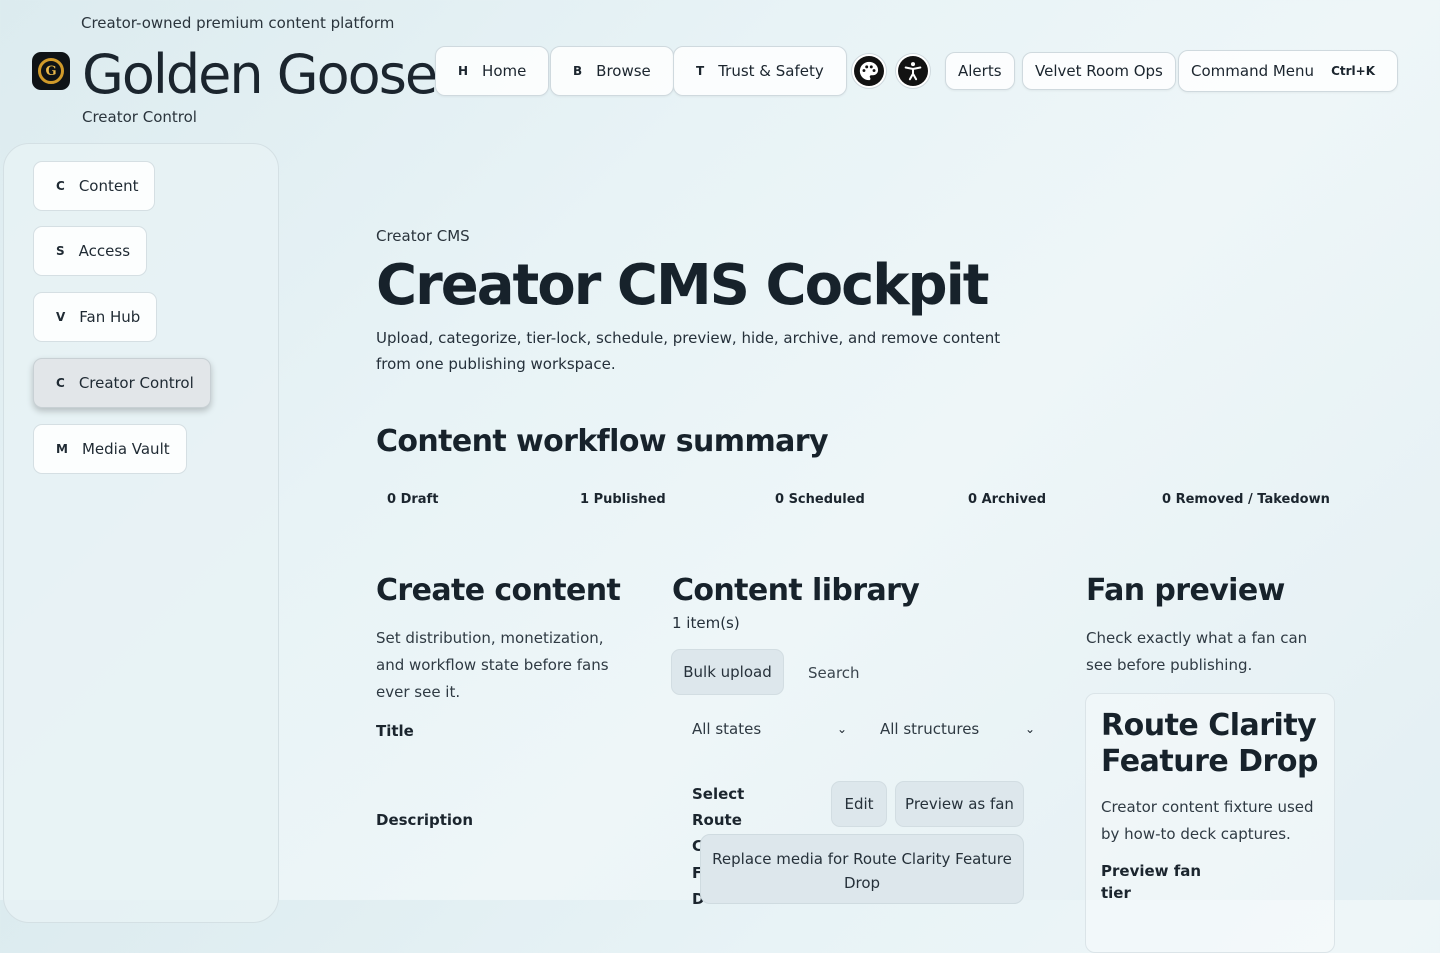  I want to click on command-menu-label: Command Menu, so click(1253, 71).